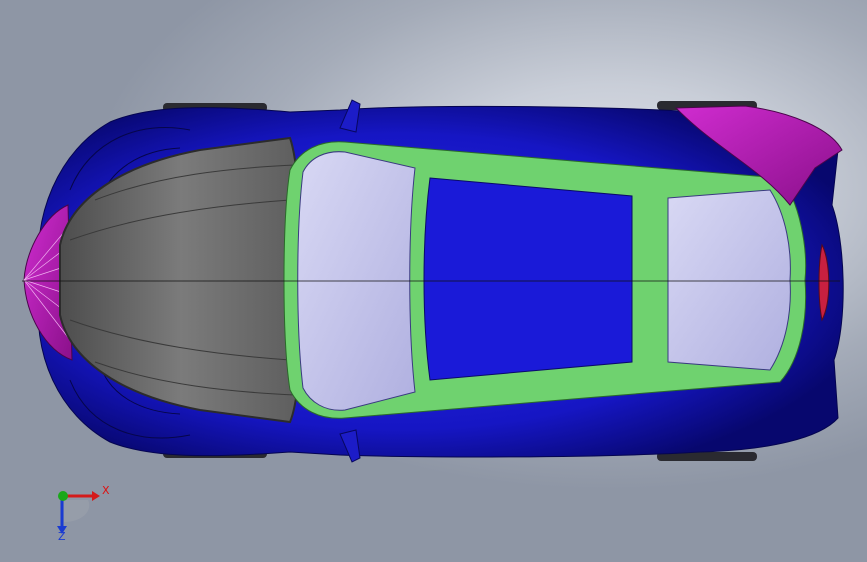 Image resolution: width=867 pixels, height=562 pixels. Describe the element at coordinates (96, 496) in the screenshot. I see `x-axis-head` at that location.